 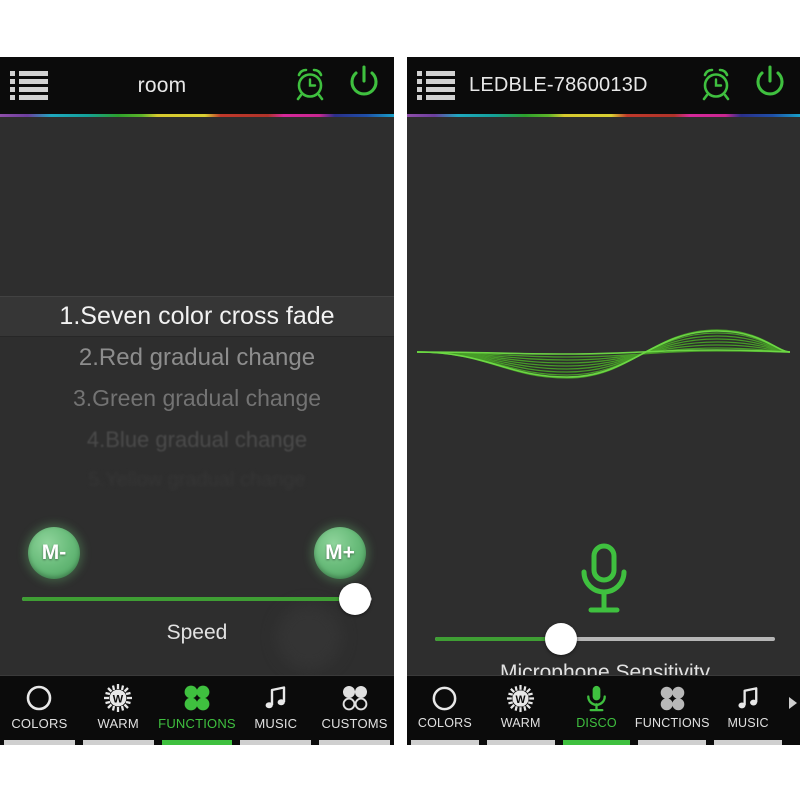 I want to click on tab-customs: CUSTOMS, so click(x=354, y=710).